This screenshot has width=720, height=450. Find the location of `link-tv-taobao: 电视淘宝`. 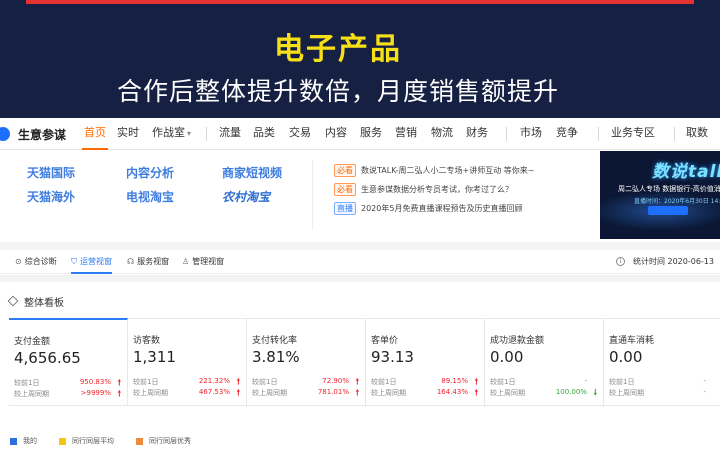

link-tv-taobao: 电视淘宝 is located at coordinates (150, 196).